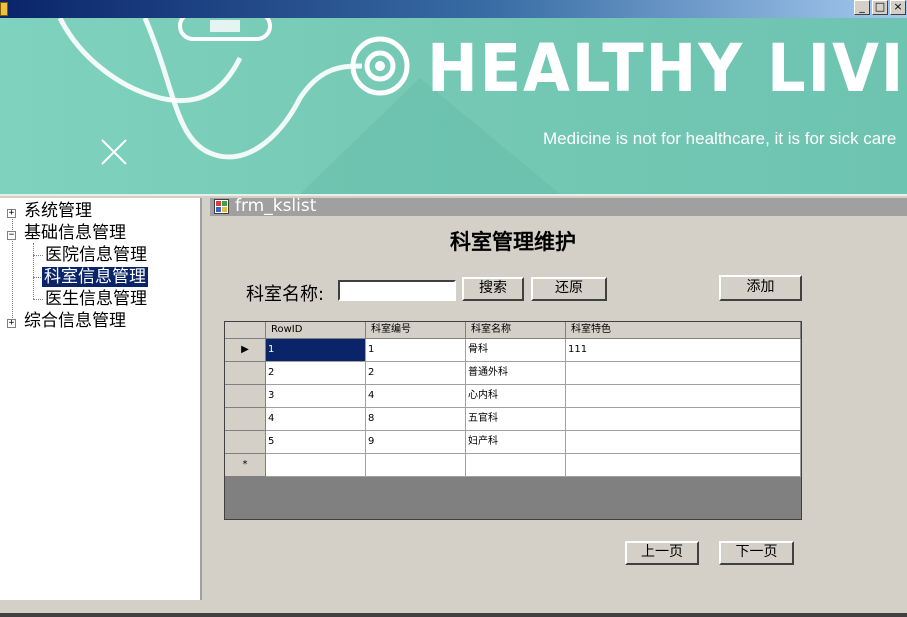 Image resolution: width=907 pixels, height=617 pixels. What do you see at coordinates (516, 330) in the screenshot?
I see `column-header: 科室名称` at bounding box center [516, 330].